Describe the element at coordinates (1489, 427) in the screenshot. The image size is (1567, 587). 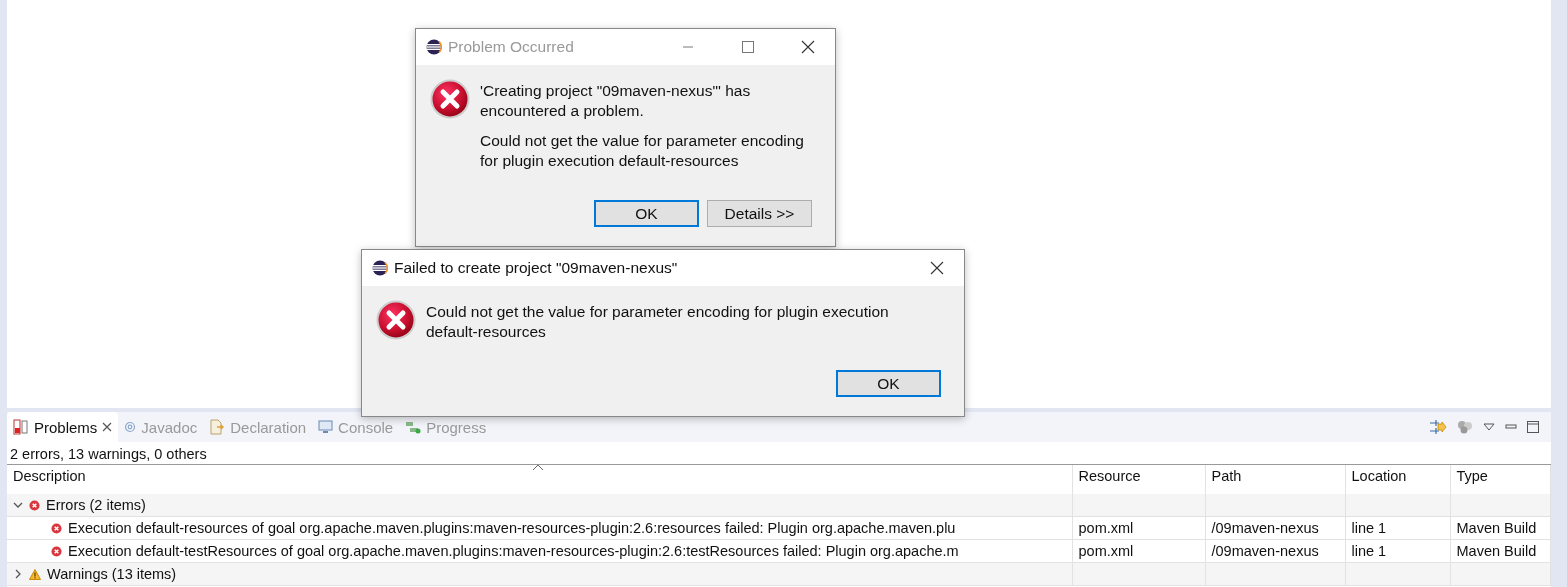
I see `view-menu-icon` at that location.